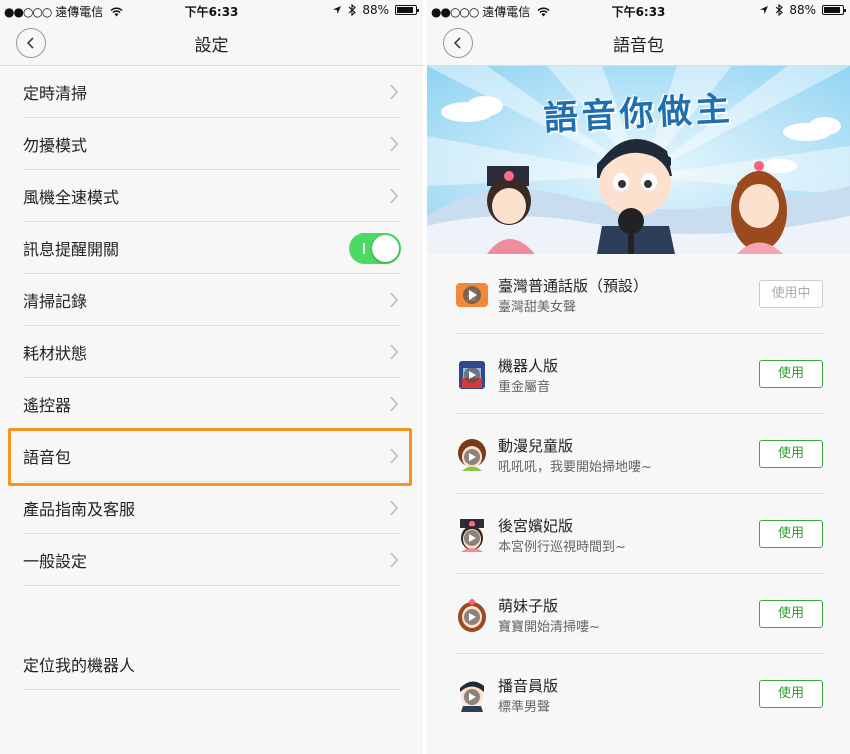 The image size is (850, 754). Describe the element at coordinates (638, 534) in the screenshot. I see `voice-item-palace-concubine: 後宮嬪妃版 本宮例行巡視時間到~ 使用` at that location.